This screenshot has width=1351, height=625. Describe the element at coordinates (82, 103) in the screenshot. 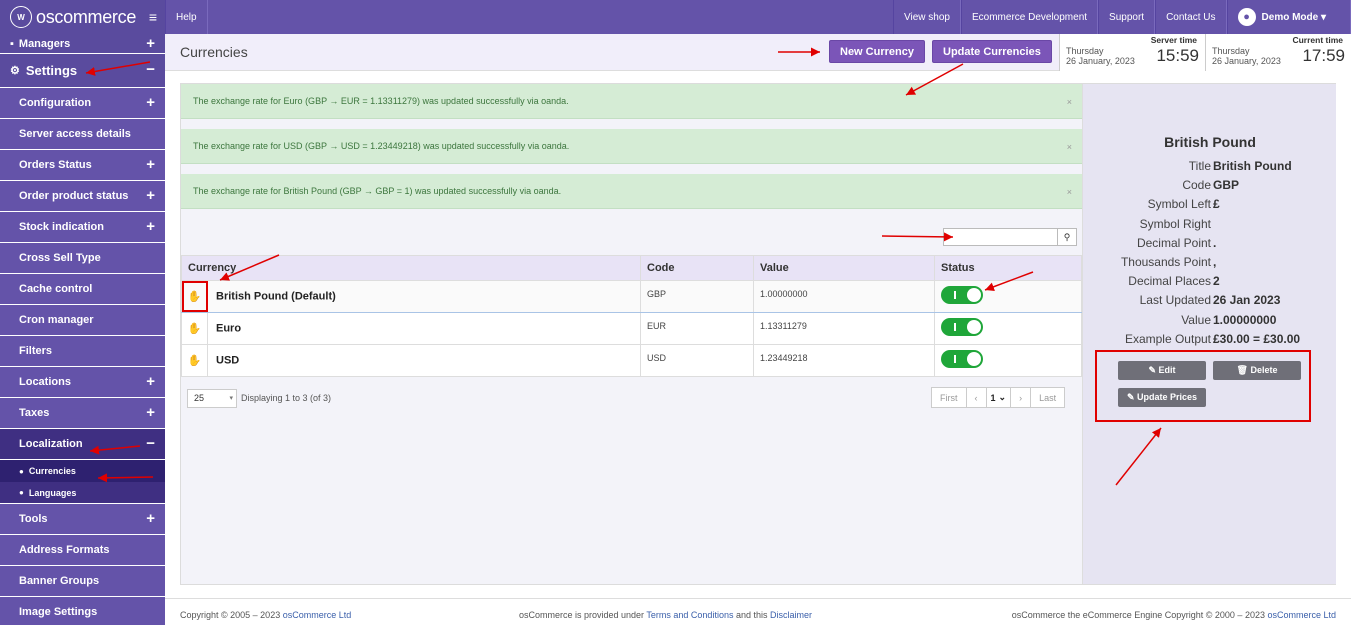

I see `sidebar-item-configuration: Configuration +` at that location.